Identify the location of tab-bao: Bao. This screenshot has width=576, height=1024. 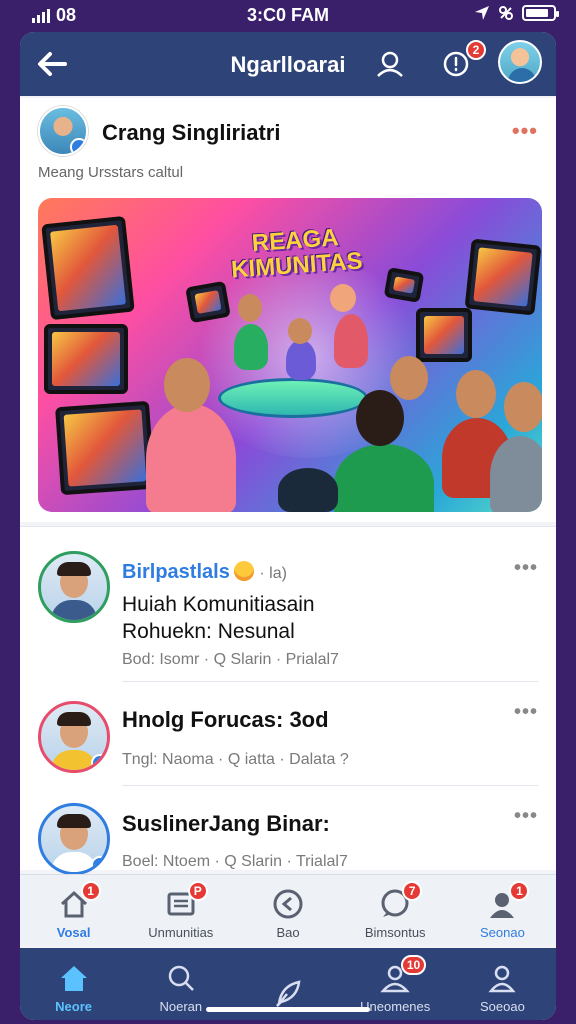
(287, 910).